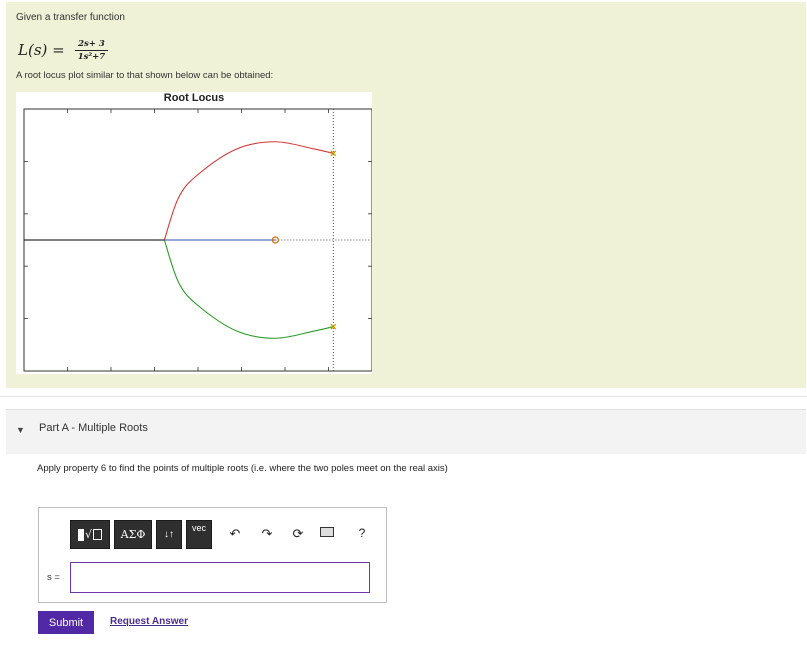 This screenshot has width=807, height=646. Describe the element at coordinates (41, 50) in the screenshot. I see `transfer-function-lhs: L(s) =` at that location.